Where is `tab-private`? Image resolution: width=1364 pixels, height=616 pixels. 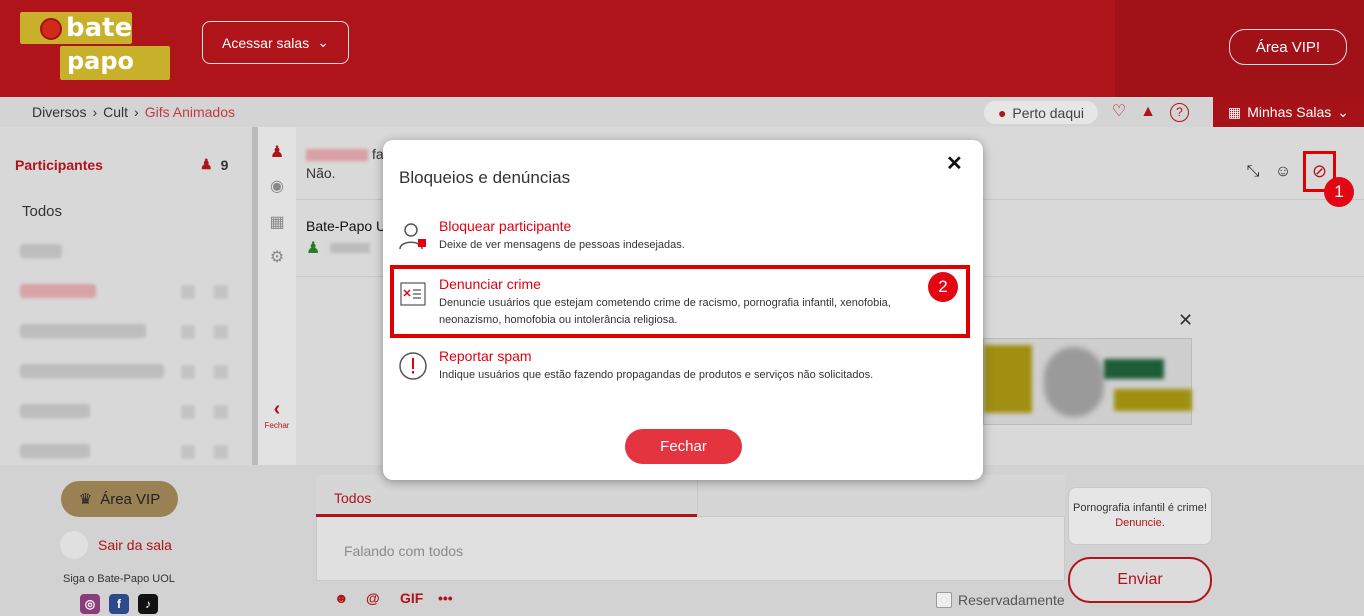
tab-private is located at coordinates (881, 496).